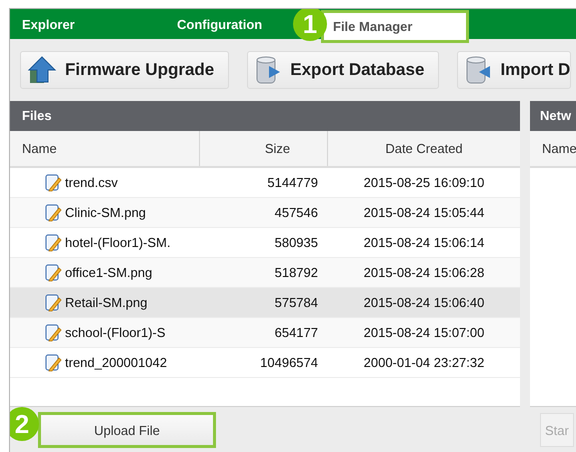 The height and width of the screenshot is (452, 576). Describe the element at coordinates (296, 243) in the screenshot. I see `file-size: 580935` at that location.